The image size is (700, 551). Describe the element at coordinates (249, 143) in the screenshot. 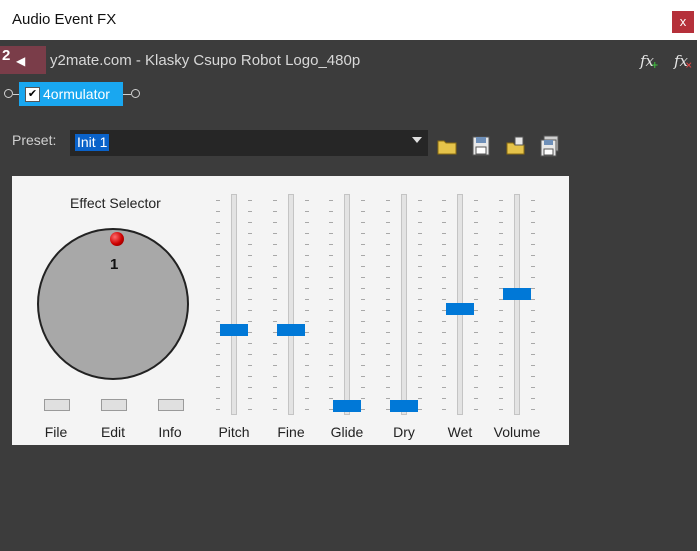

I see `preset-dropdown: Init 1` at that location.